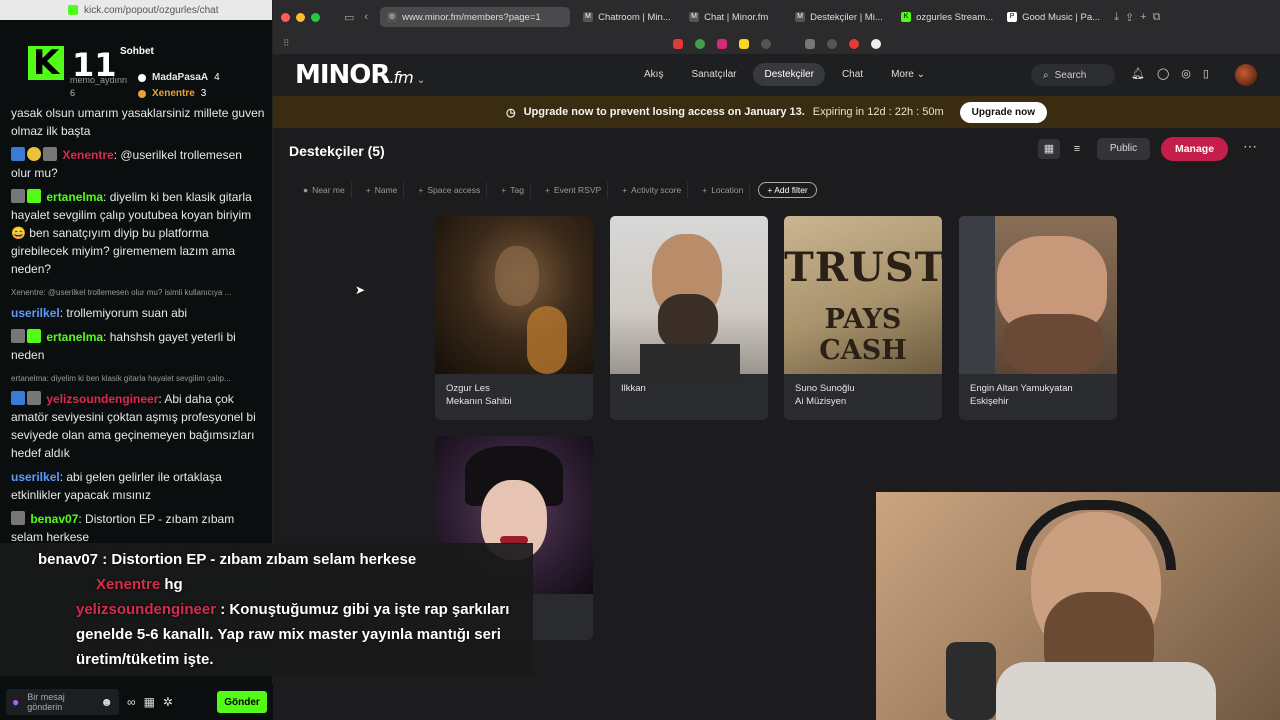  I want to click on maximize-window-icon, so click(315, 17).